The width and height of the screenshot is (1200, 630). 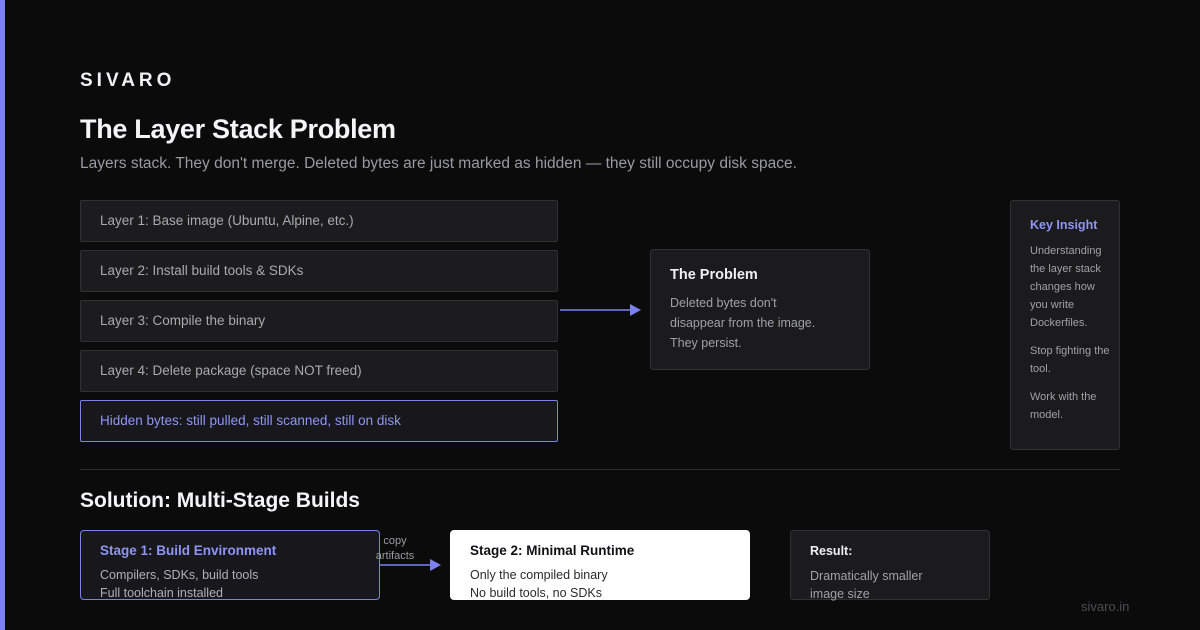 I want to click on key-insight-title: Key Insight, so click(x=1064, y=225).